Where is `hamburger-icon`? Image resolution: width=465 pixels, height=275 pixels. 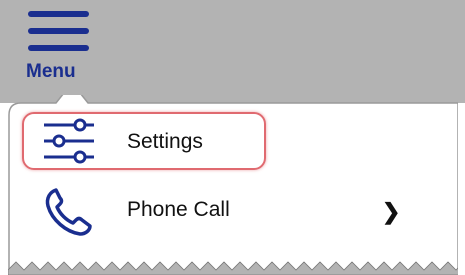
hamburger-icon is located at coordinates (58, 31).